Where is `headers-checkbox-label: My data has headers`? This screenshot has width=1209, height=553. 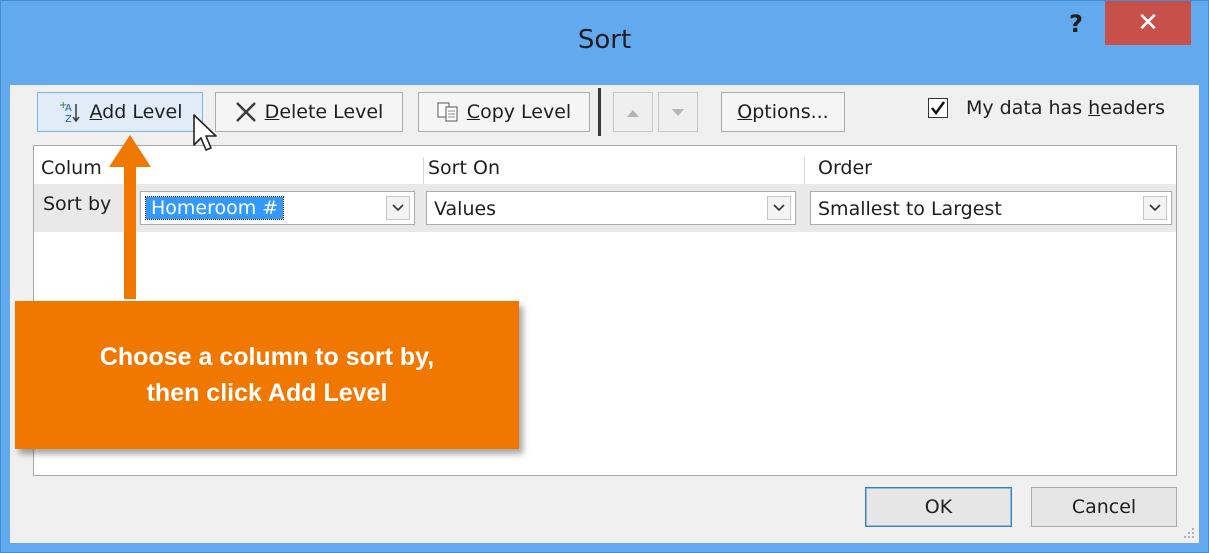
headers-checkbox-label: My data has headers is located at coordinates (1065, 108).